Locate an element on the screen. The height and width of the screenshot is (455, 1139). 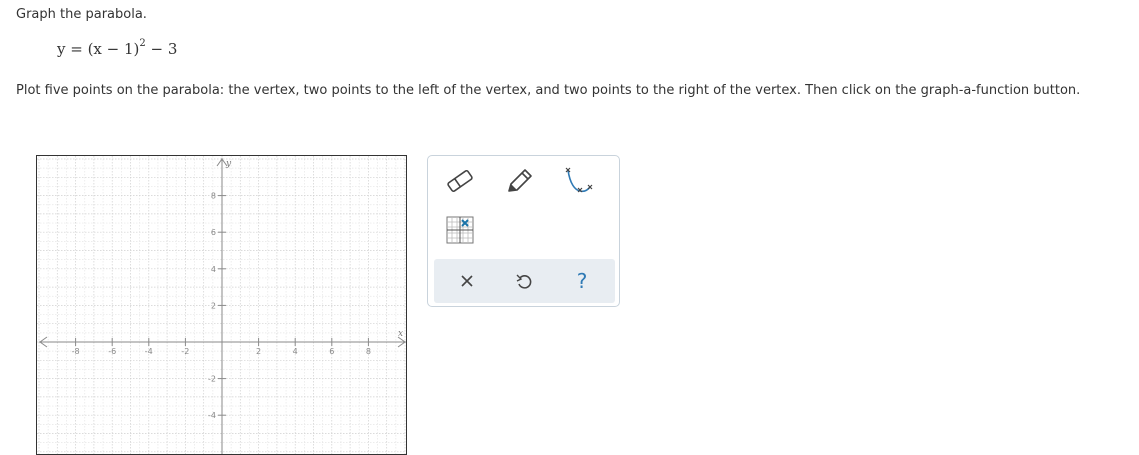
graphing-toolbar: ? is located at coordinates (523, 231).